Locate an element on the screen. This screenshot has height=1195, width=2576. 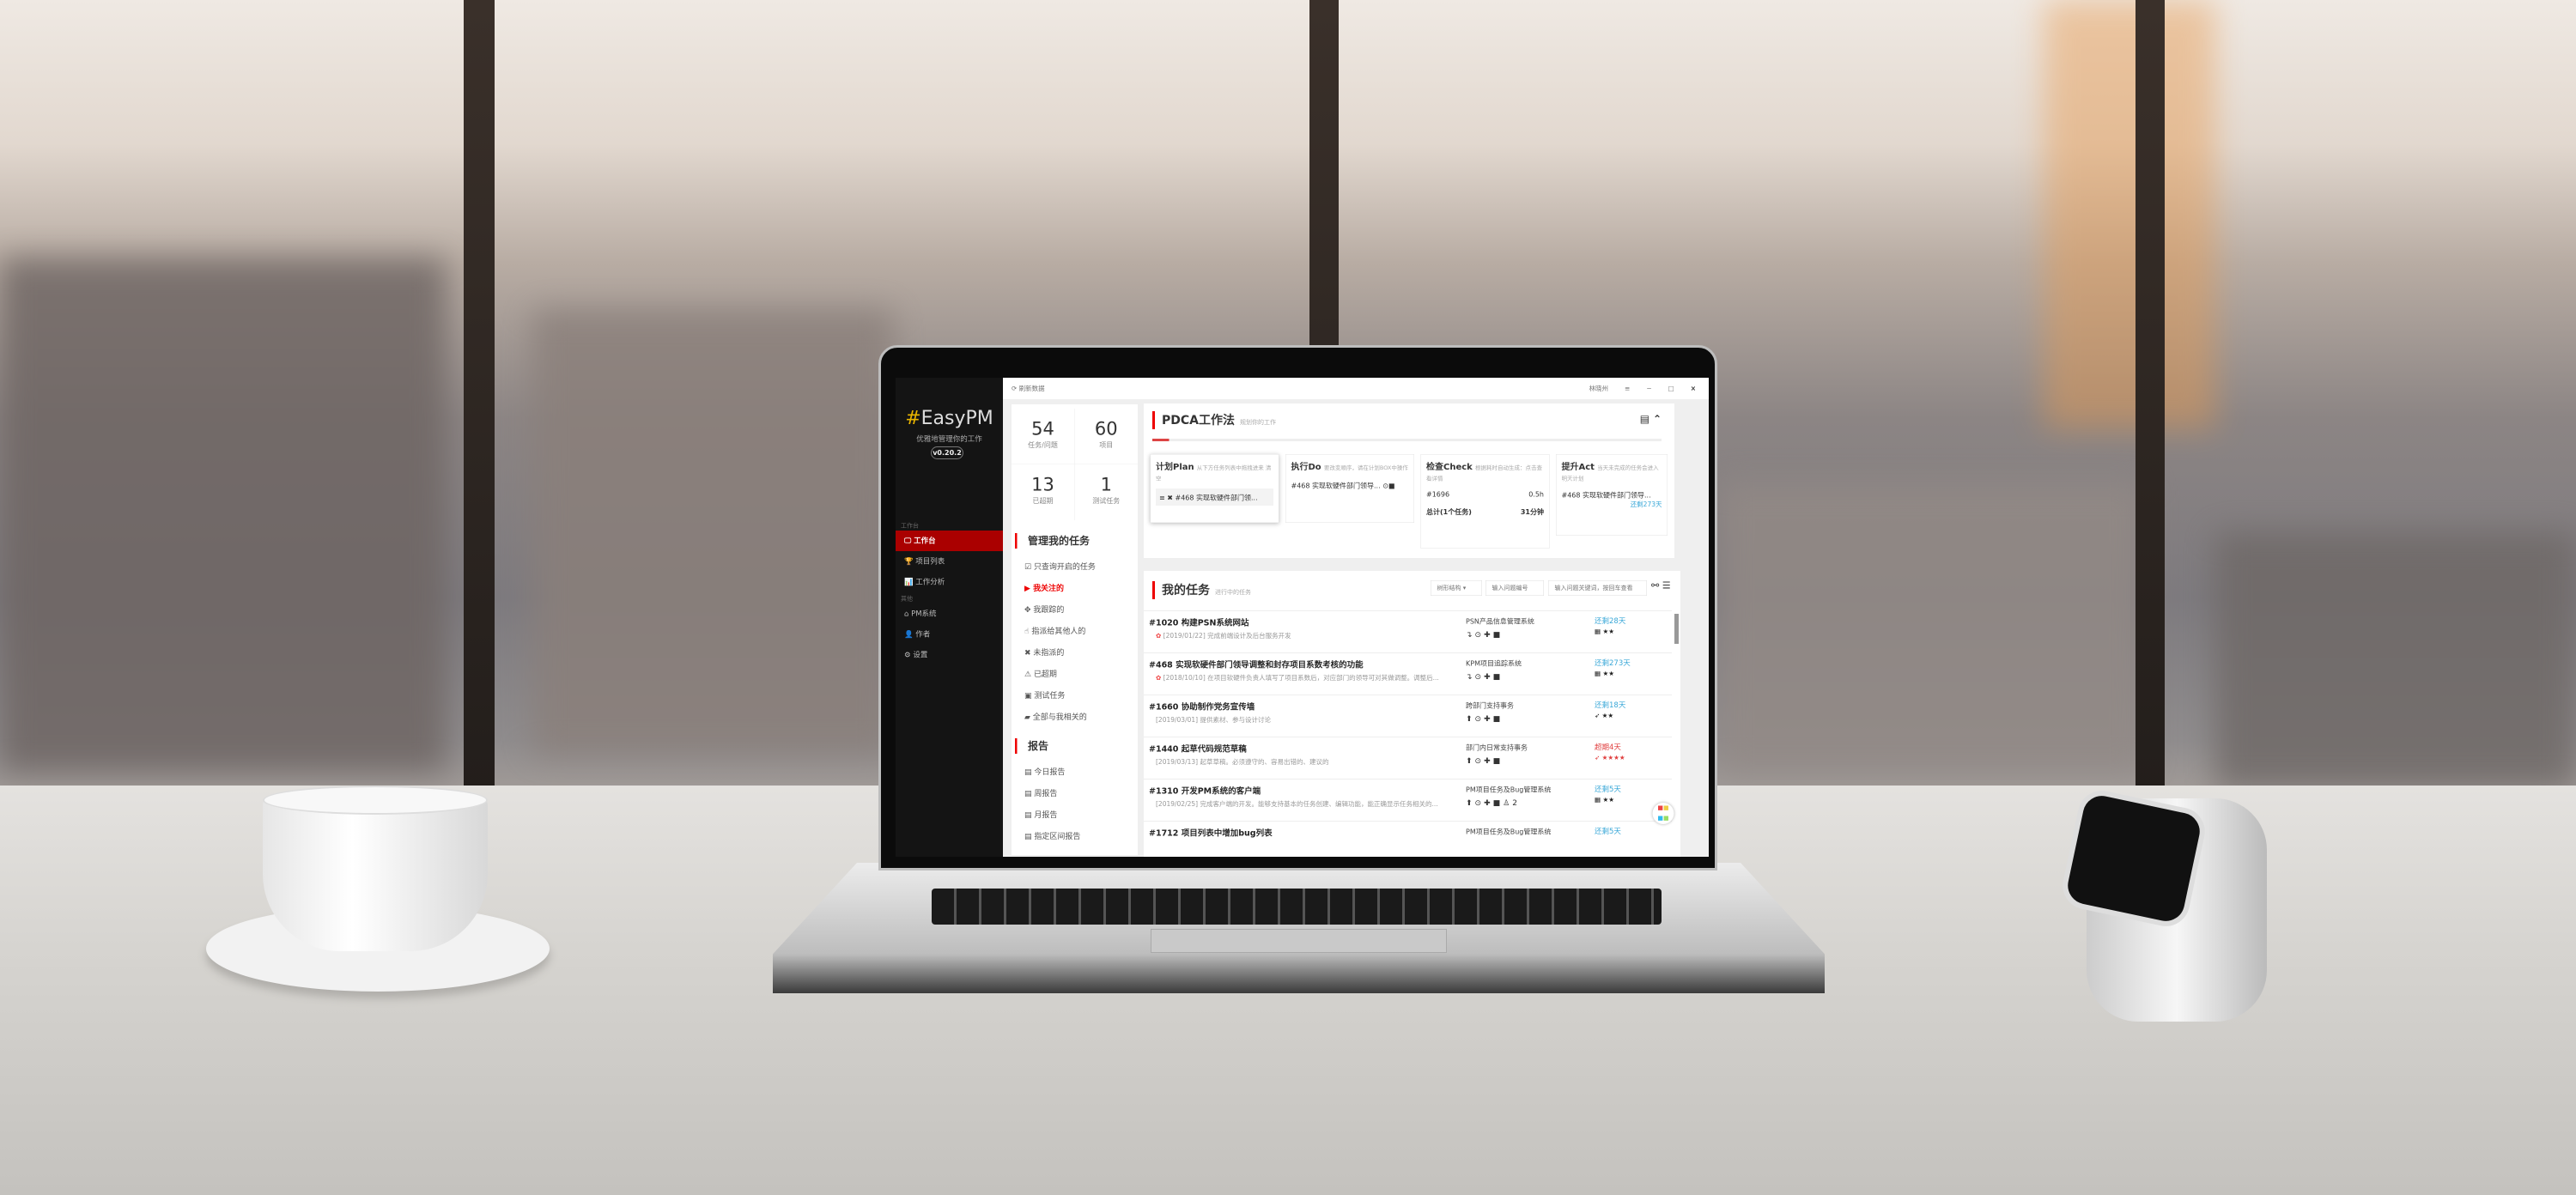
filter-test: ▣ 测试任务 is located at coordinates (1075, 696).